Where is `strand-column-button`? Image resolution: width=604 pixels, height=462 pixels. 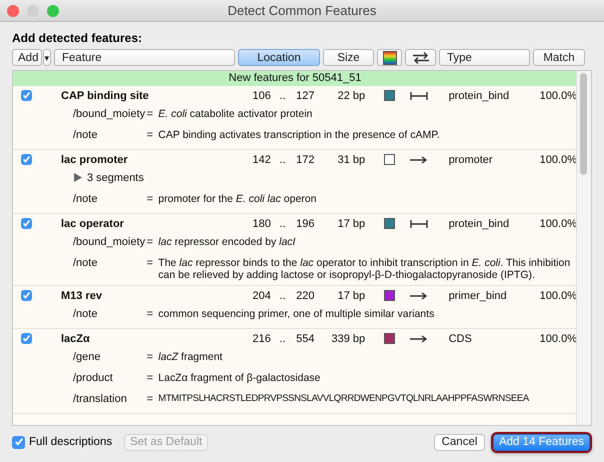 strand-column-button is located at coordinates (420, 57).